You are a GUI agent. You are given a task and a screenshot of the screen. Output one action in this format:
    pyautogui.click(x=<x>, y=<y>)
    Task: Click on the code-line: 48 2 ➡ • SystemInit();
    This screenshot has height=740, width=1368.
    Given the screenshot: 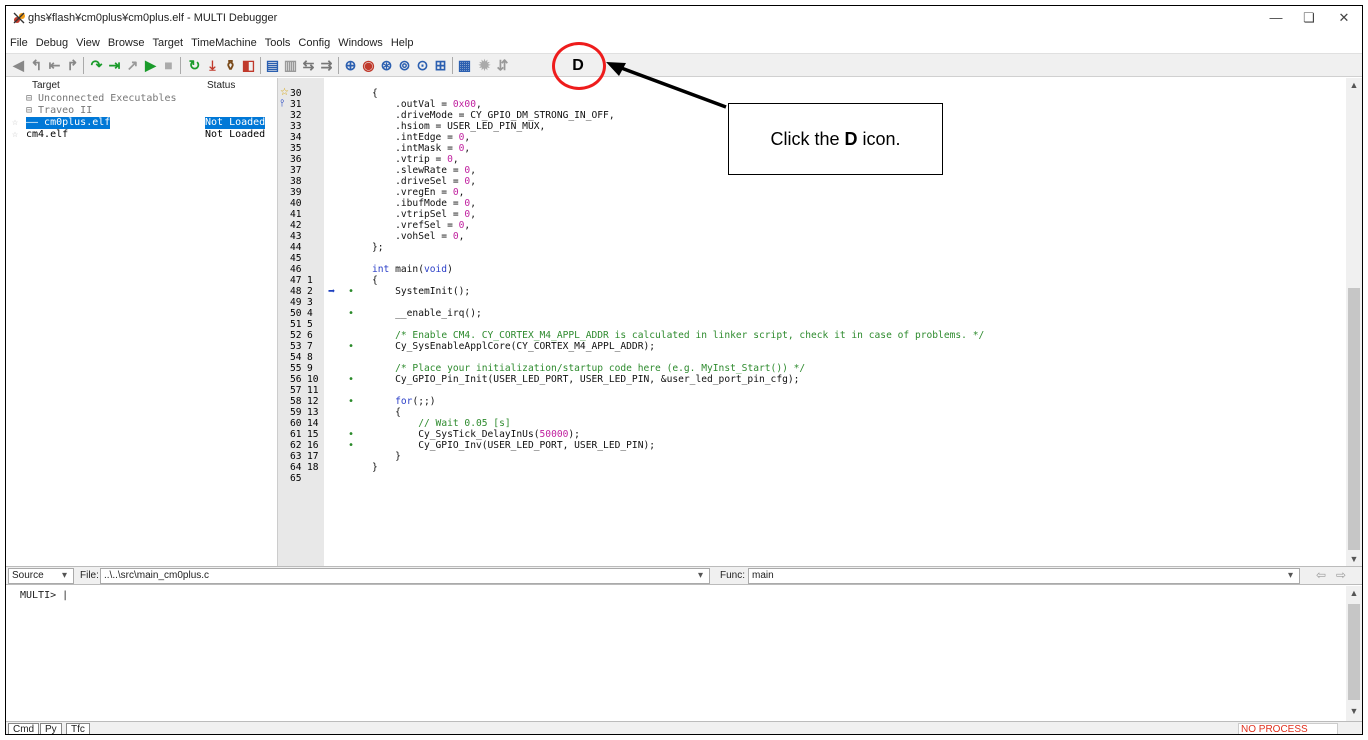 What is the action you would take?
    pyautogui.click(x=812, y=291)
    